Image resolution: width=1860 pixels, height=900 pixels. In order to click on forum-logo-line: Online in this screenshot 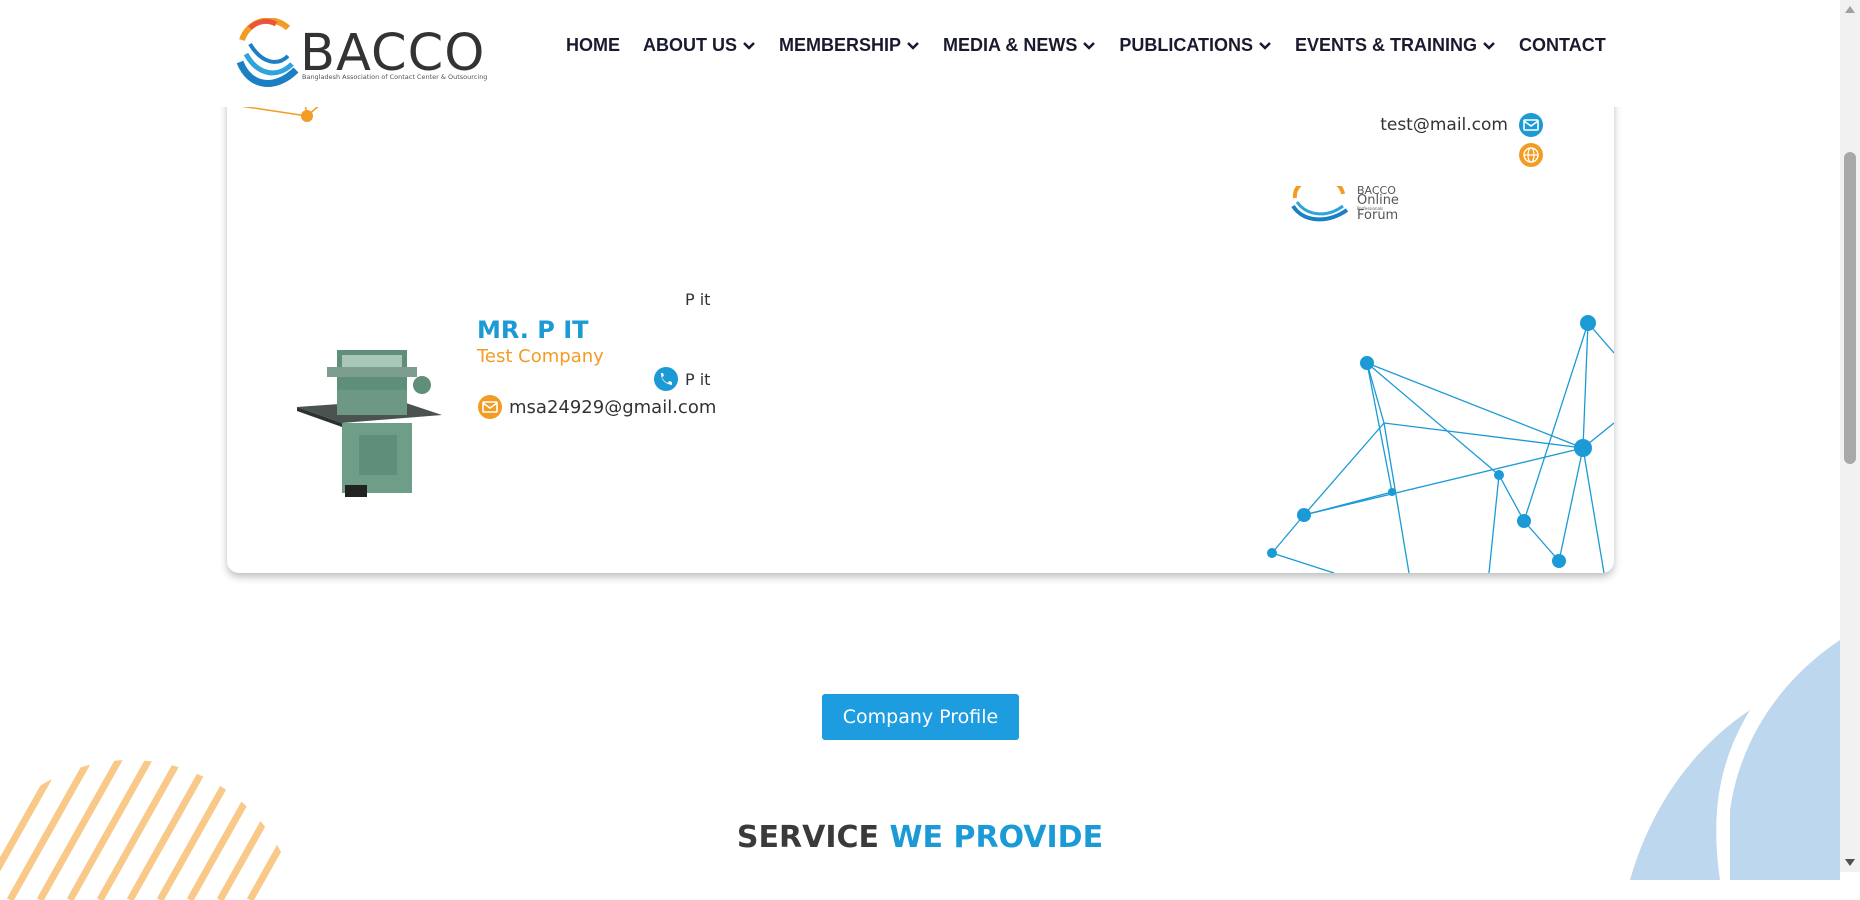, I will do `click(1378, 200)`.